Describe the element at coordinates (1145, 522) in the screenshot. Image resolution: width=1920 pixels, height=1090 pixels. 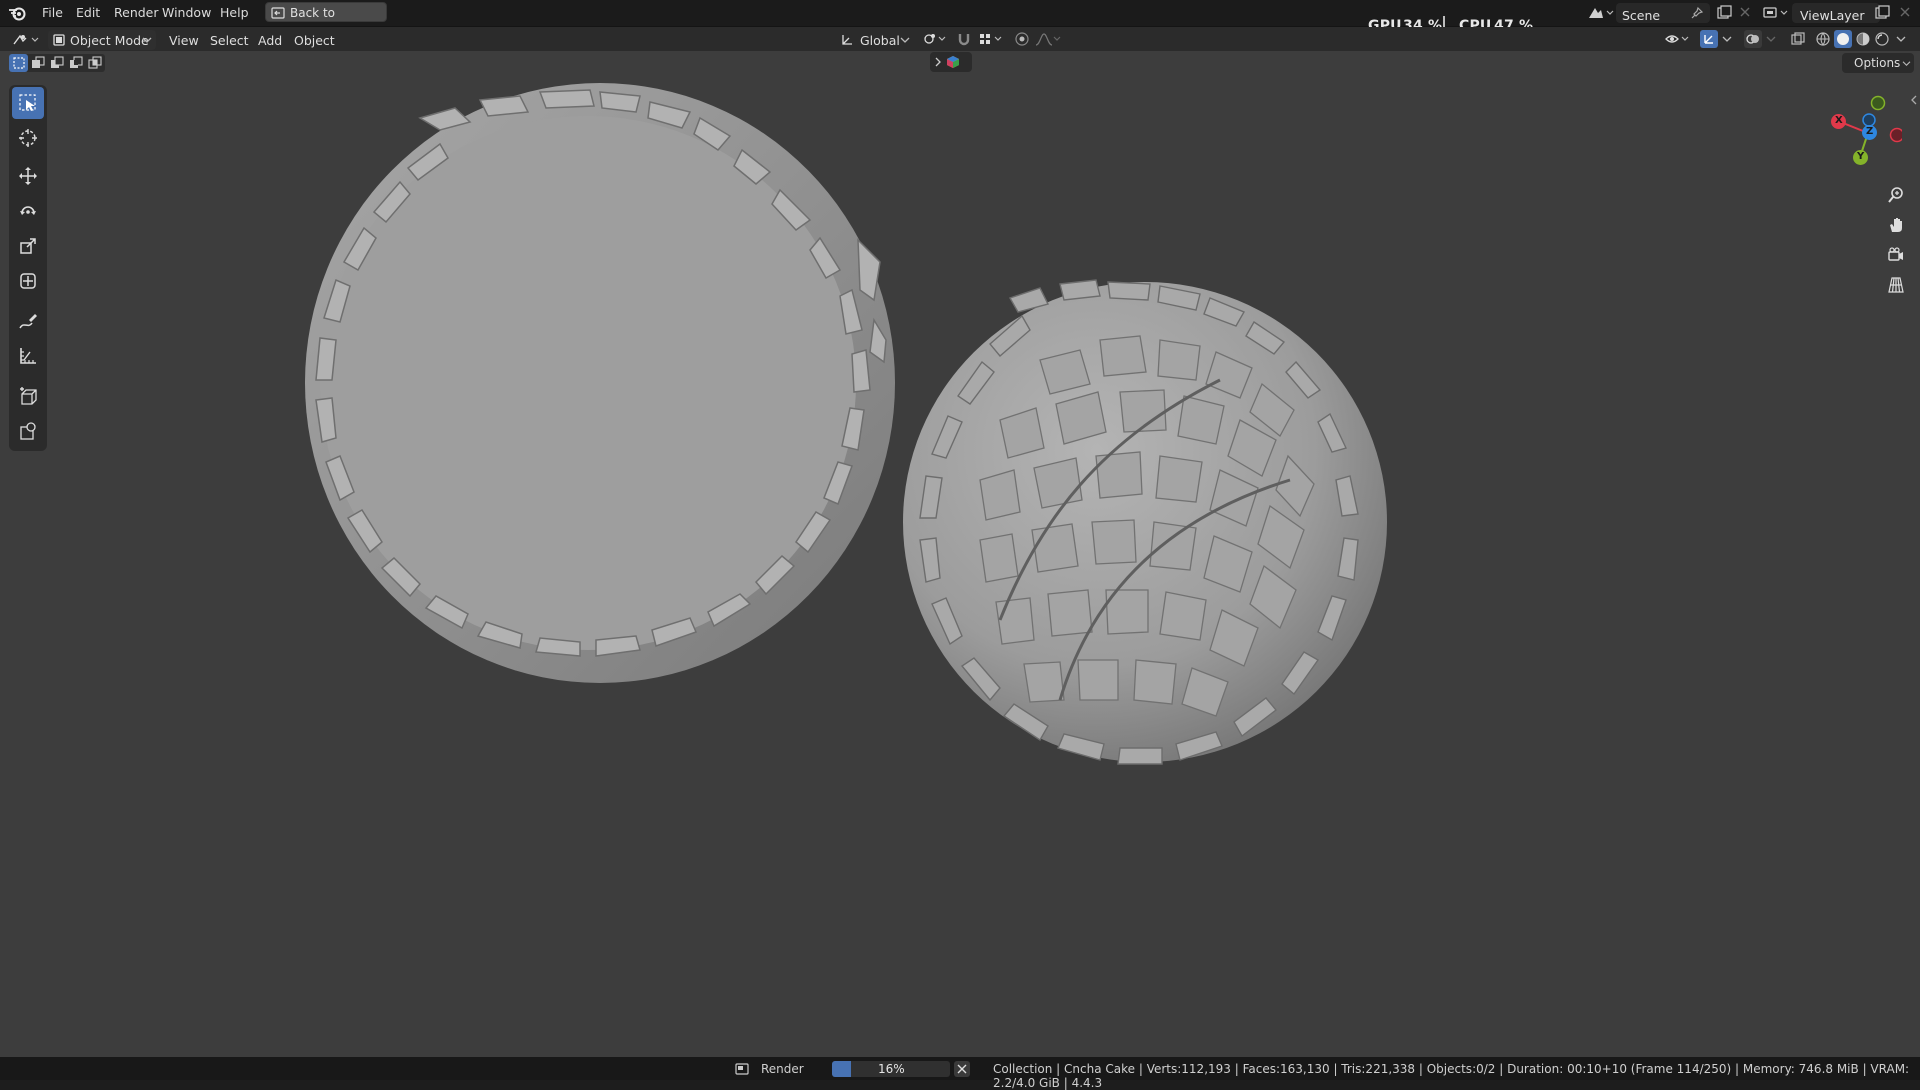
I see `cake-sphere-mesh` at that location.